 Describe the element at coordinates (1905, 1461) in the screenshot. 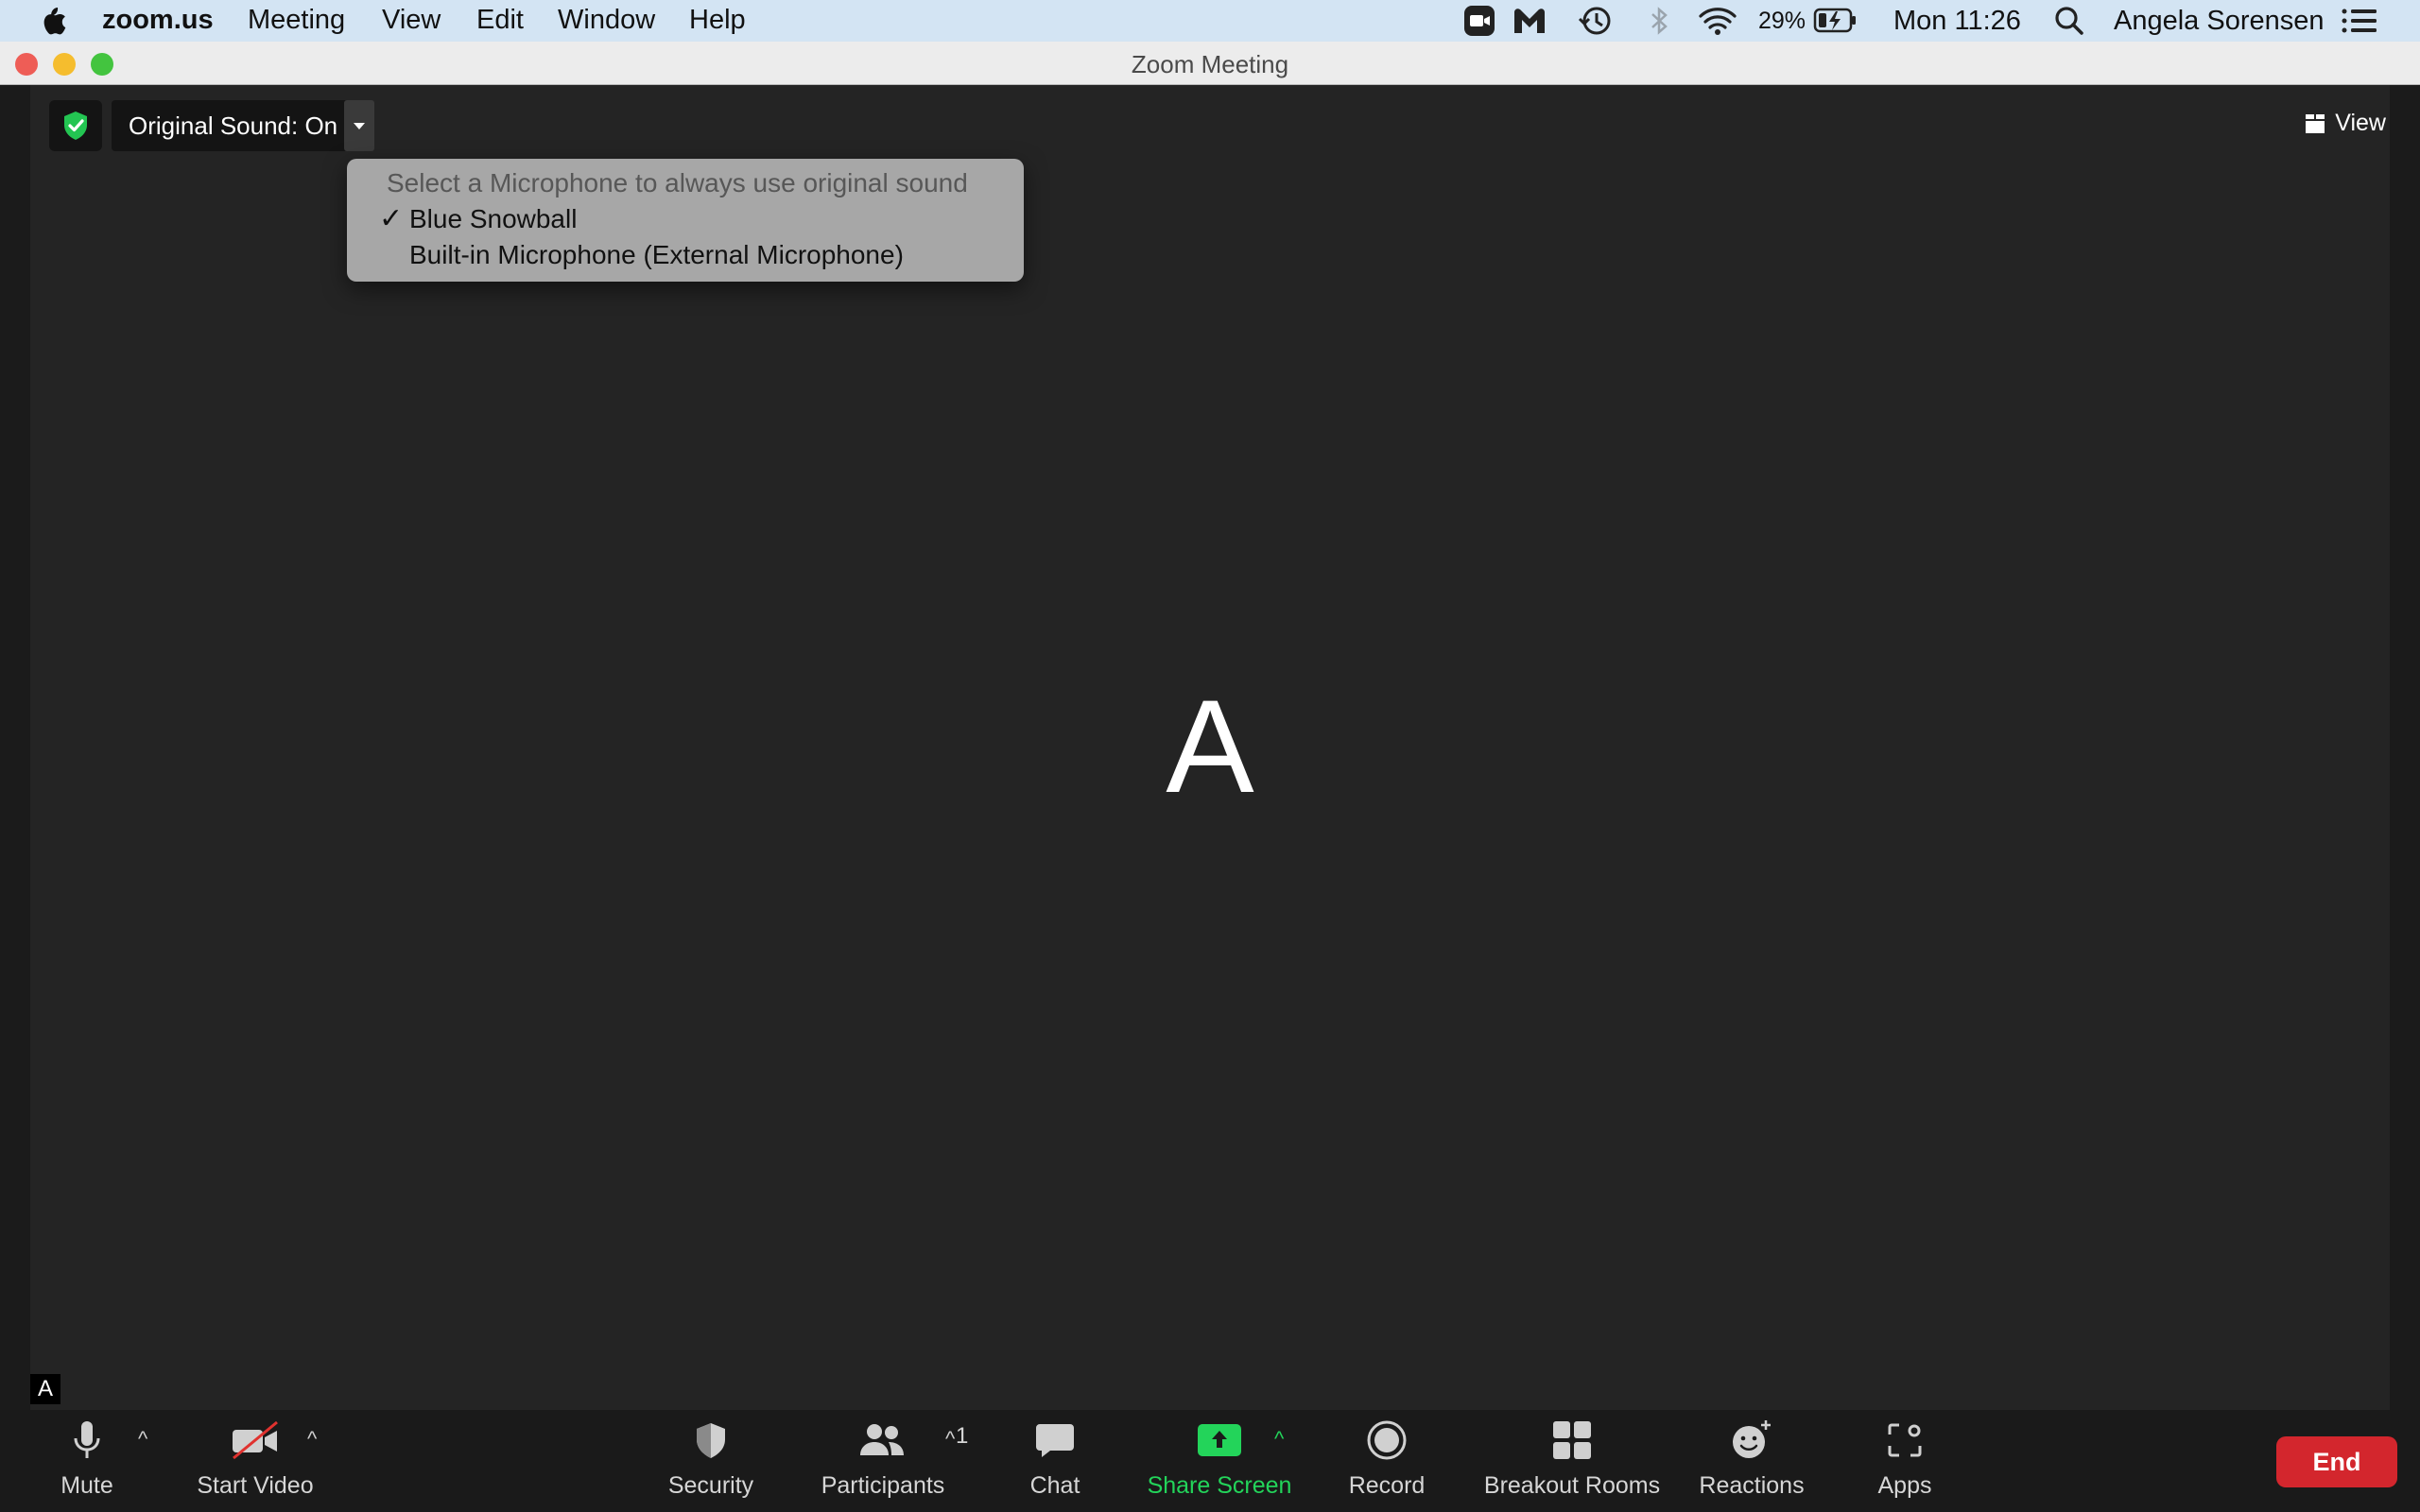

I see `apps-button: Apps` at that location.